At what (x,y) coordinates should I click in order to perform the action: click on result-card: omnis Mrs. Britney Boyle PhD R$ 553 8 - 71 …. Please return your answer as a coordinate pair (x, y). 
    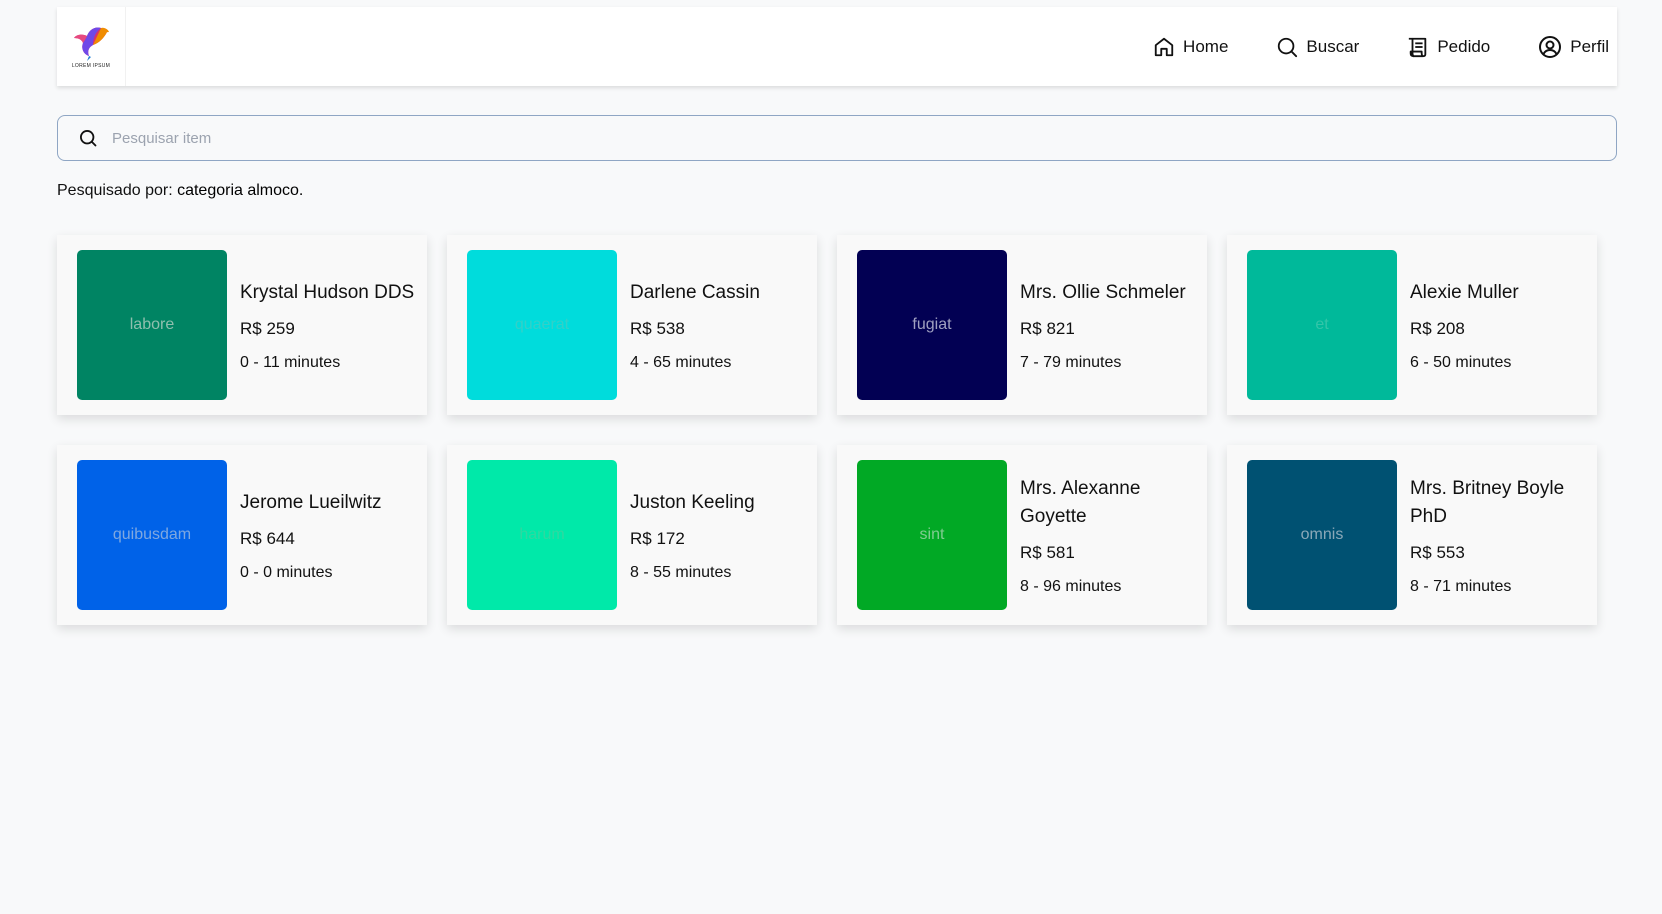
    Looking at the image, I should click on (1412, 535).